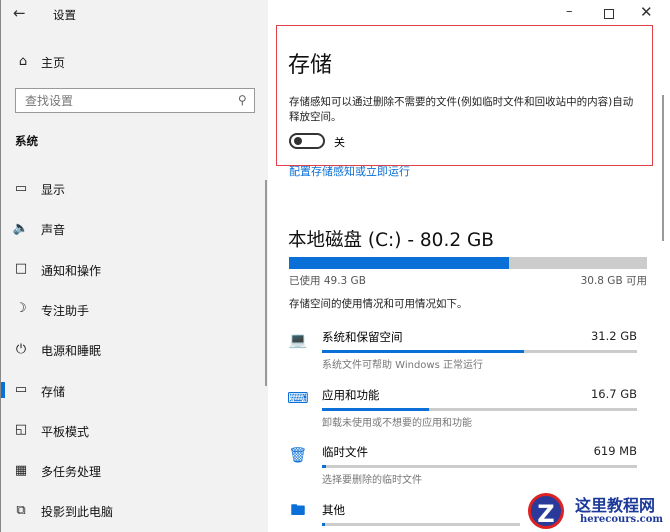  Describe the element at coordinates (298, 397) in the screenshot. I see `keyboard-icon: ⌨` at that location.